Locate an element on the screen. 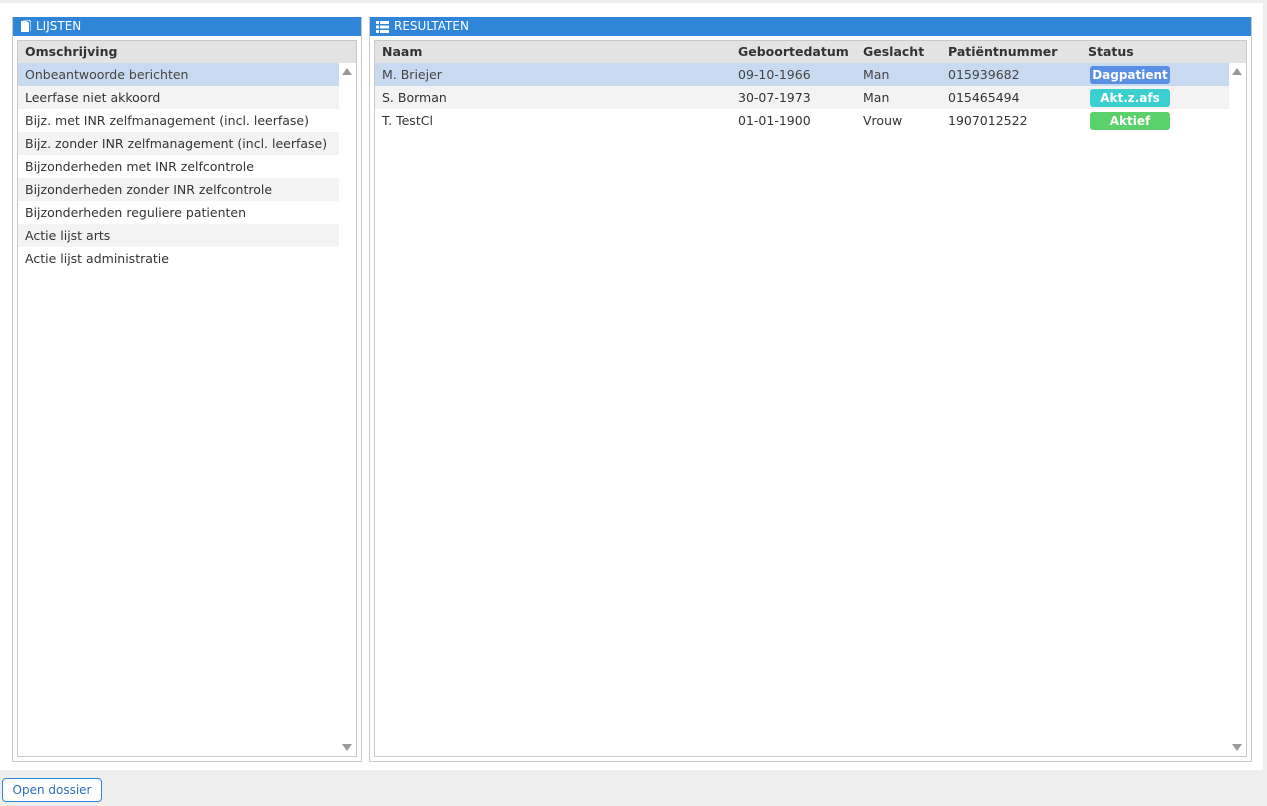  lijsten-panel-title: LIJSTEN is located at coordinates (59, 26).